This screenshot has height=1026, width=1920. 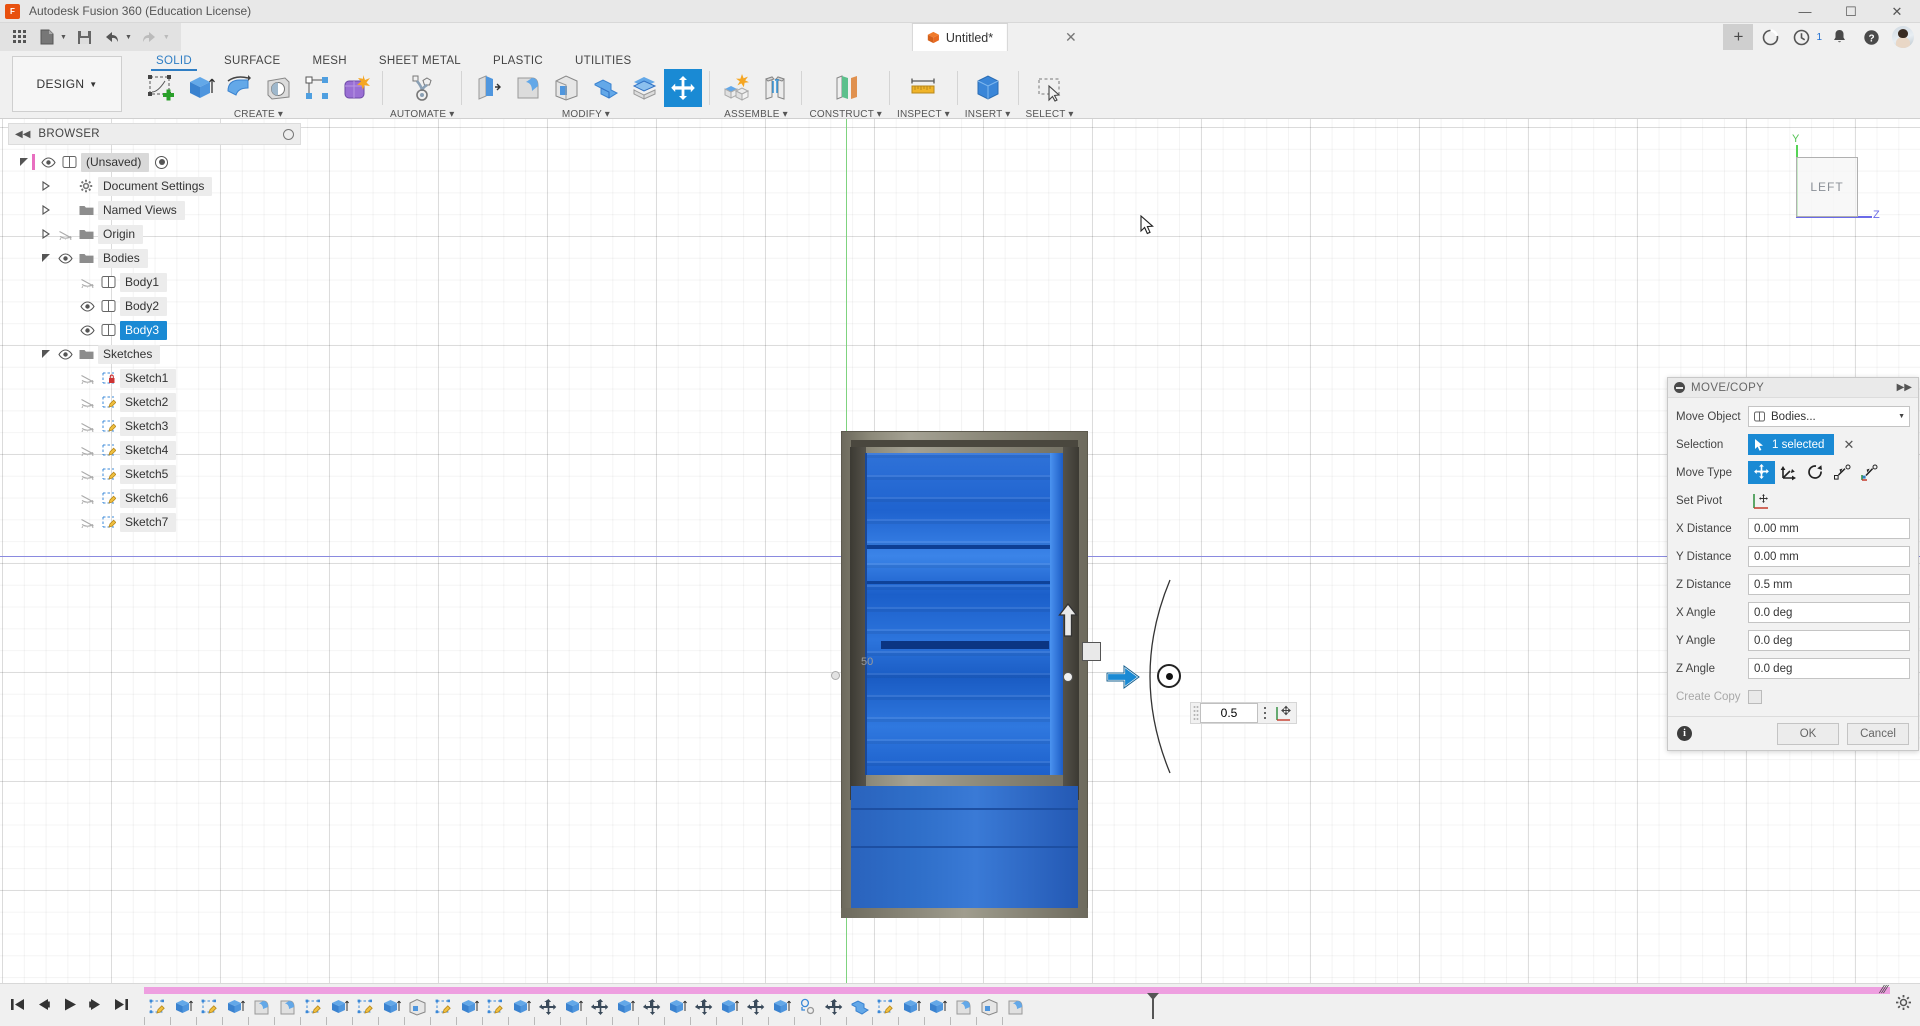 What do you see at coordinates (154, 162) in the screenshot?
I see `browser-item-unsaved: (Unsaved)` at bounding box center [154, 162].